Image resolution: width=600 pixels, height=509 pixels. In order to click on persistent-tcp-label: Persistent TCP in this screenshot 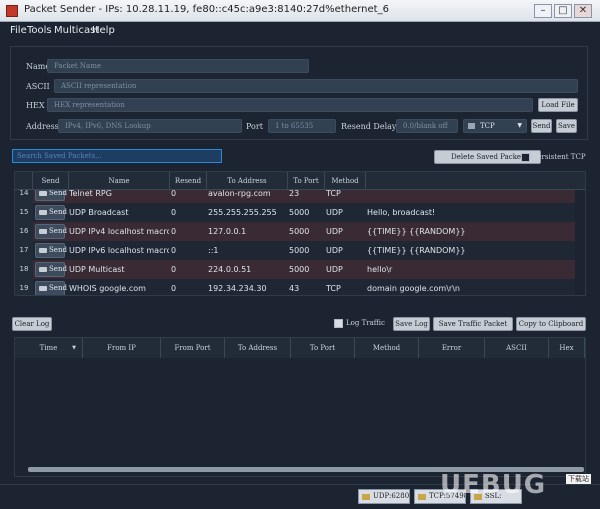, I will do `click(559, 157)`.